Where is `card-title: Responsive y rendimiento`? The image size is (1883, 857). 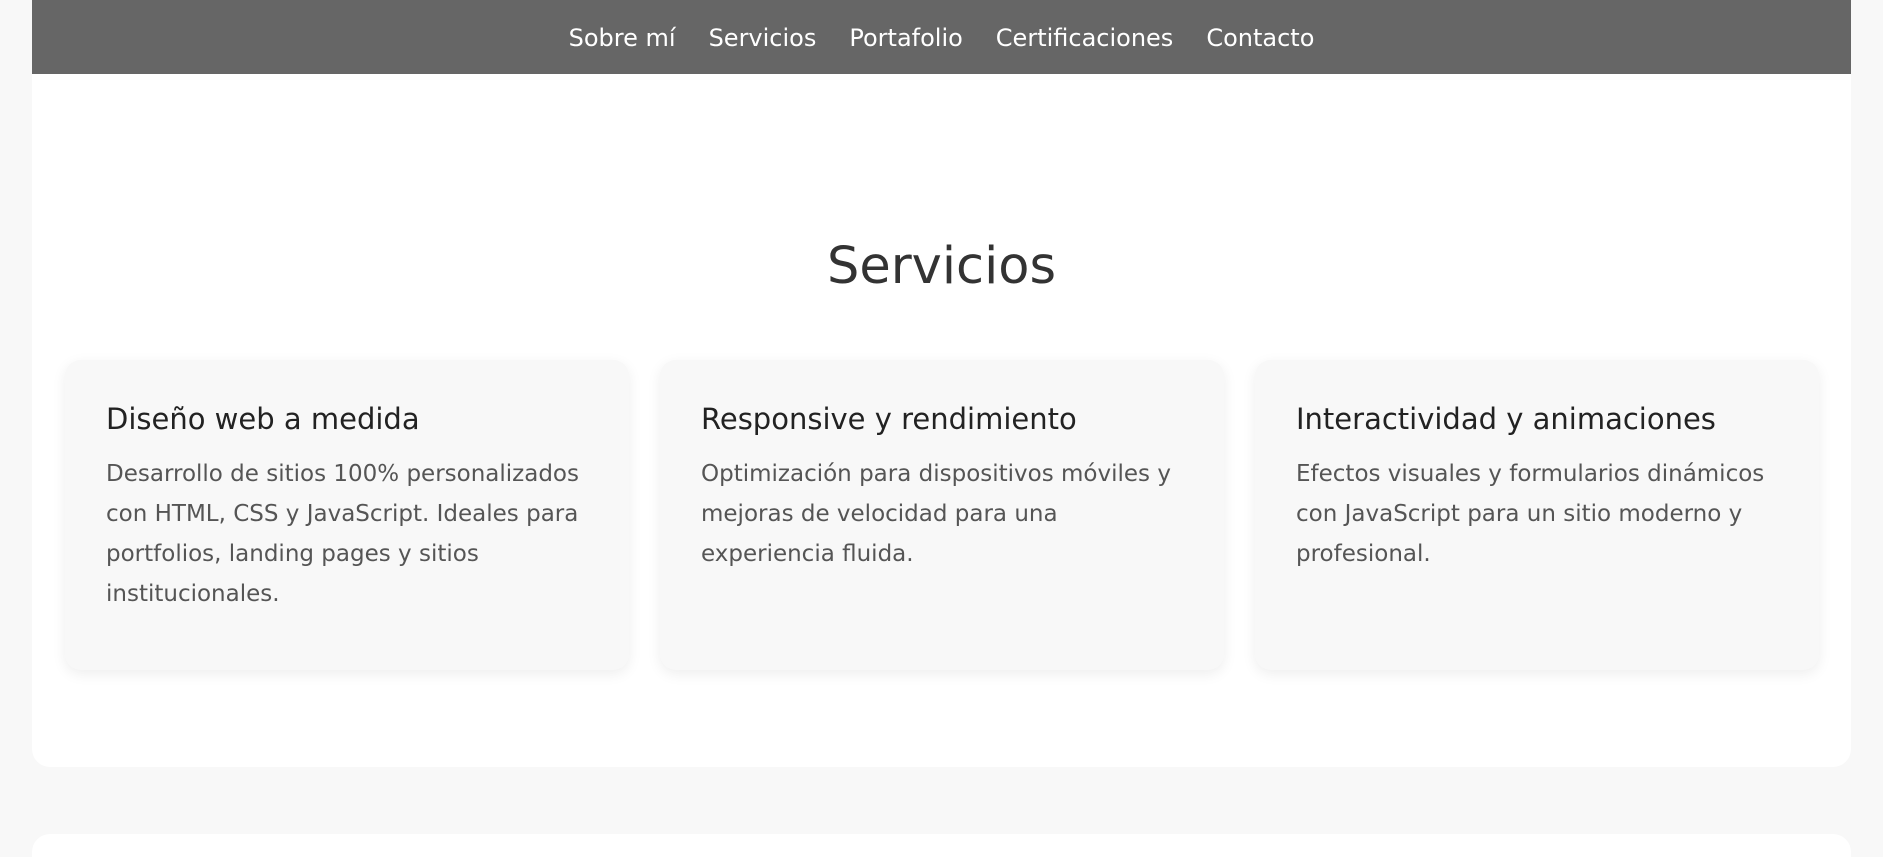 card-title: Responsive y rendimiento is located at coordinates (889, 419).